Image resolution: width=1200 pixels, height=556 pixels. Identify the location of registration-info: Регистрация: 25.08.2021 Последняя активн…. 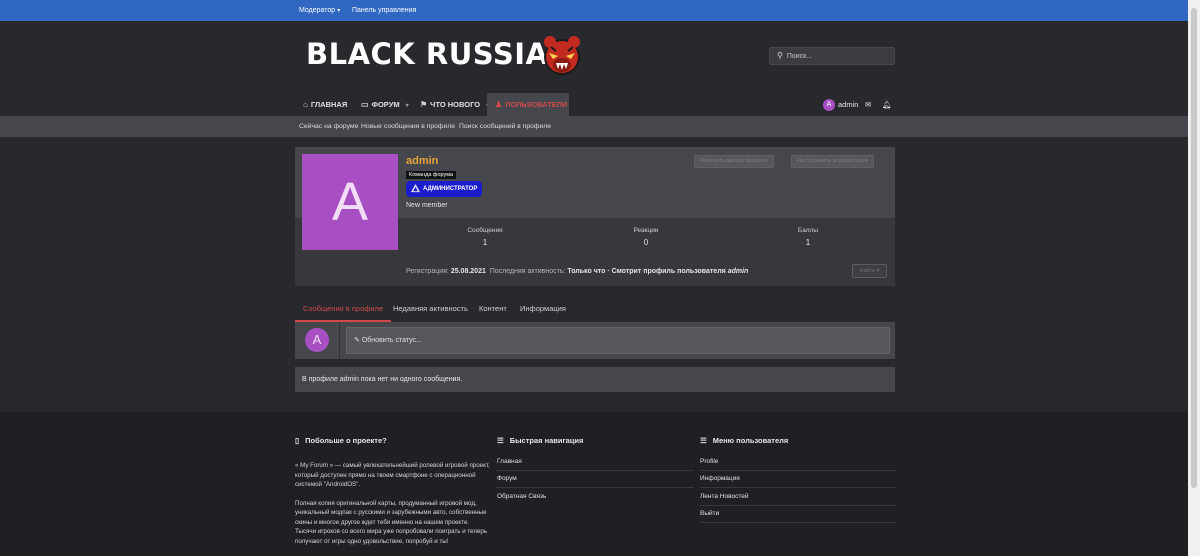
(577, 271).